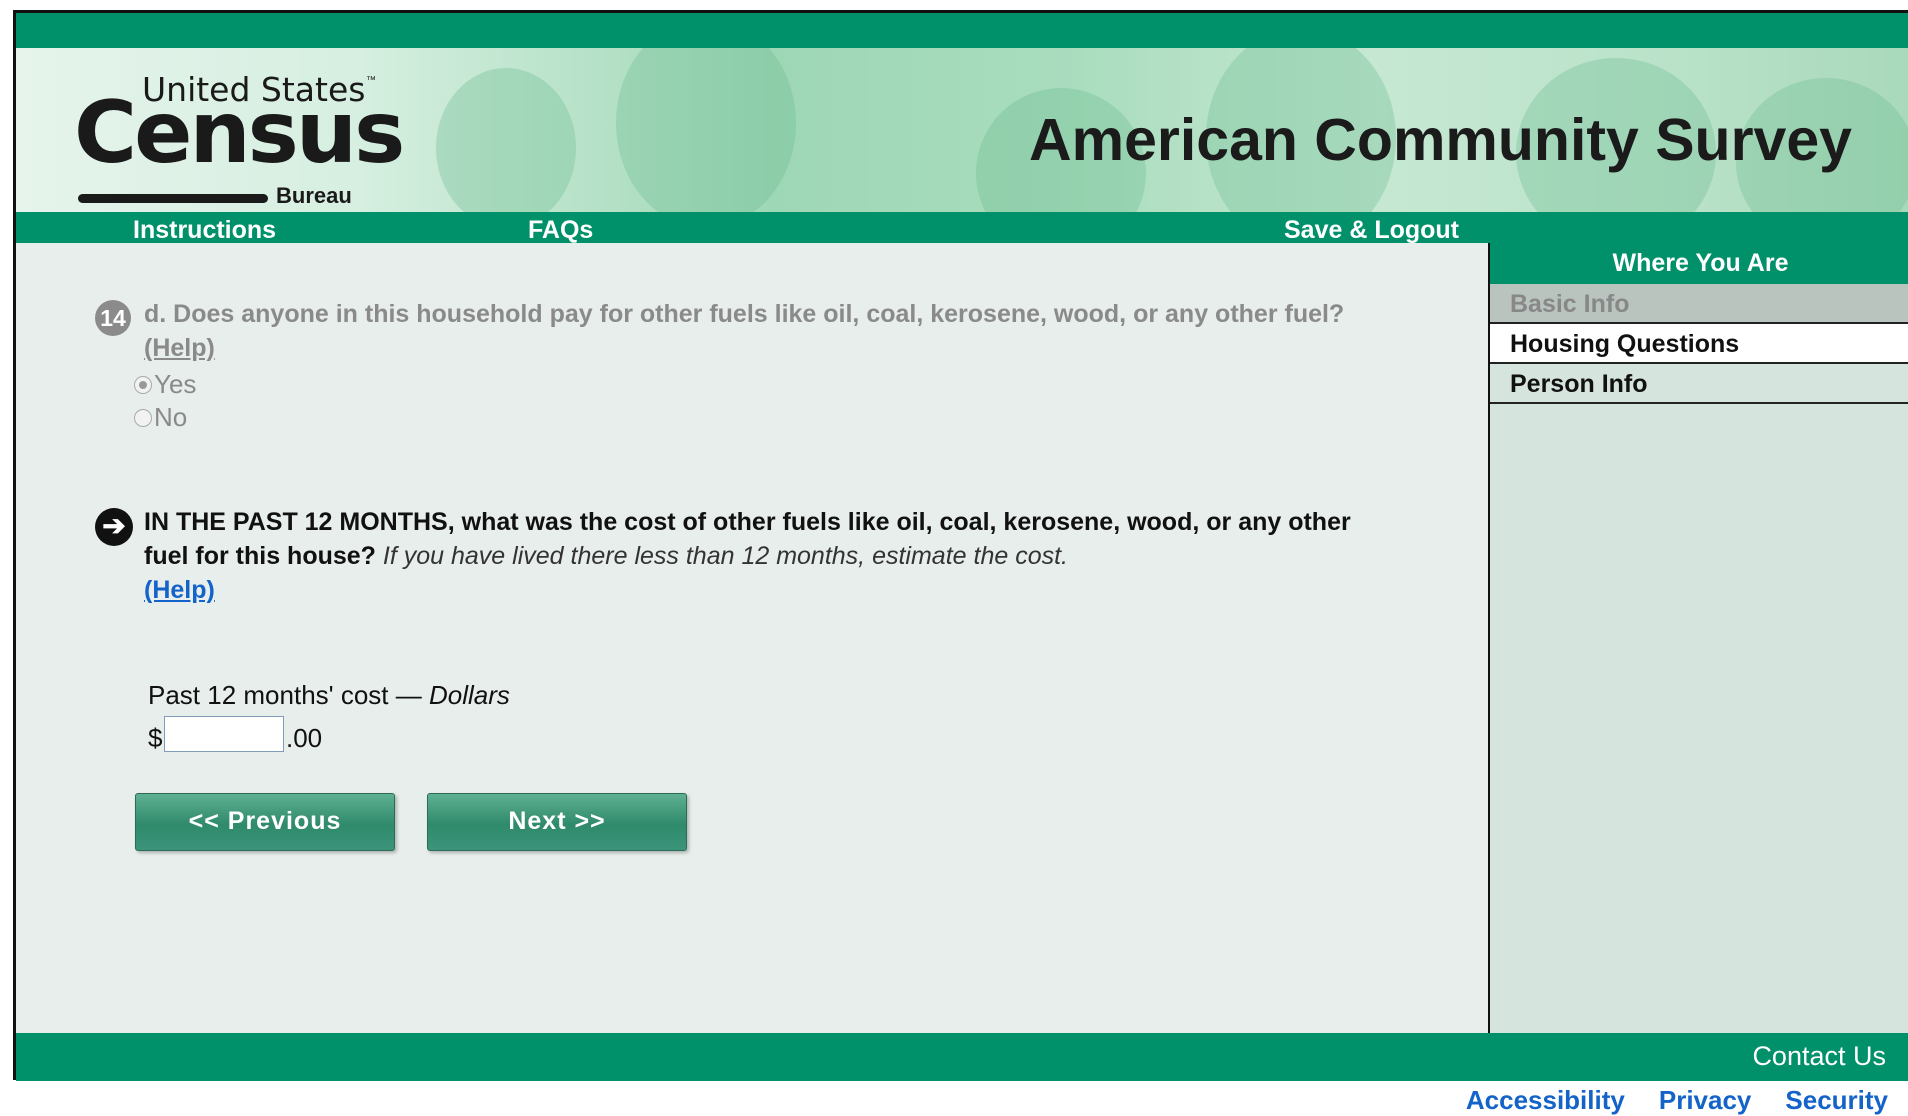 The image size is (1908, 1116). Describe the element at coordinates (224, 734) in the screenshot. I see `cost-input` at that location.